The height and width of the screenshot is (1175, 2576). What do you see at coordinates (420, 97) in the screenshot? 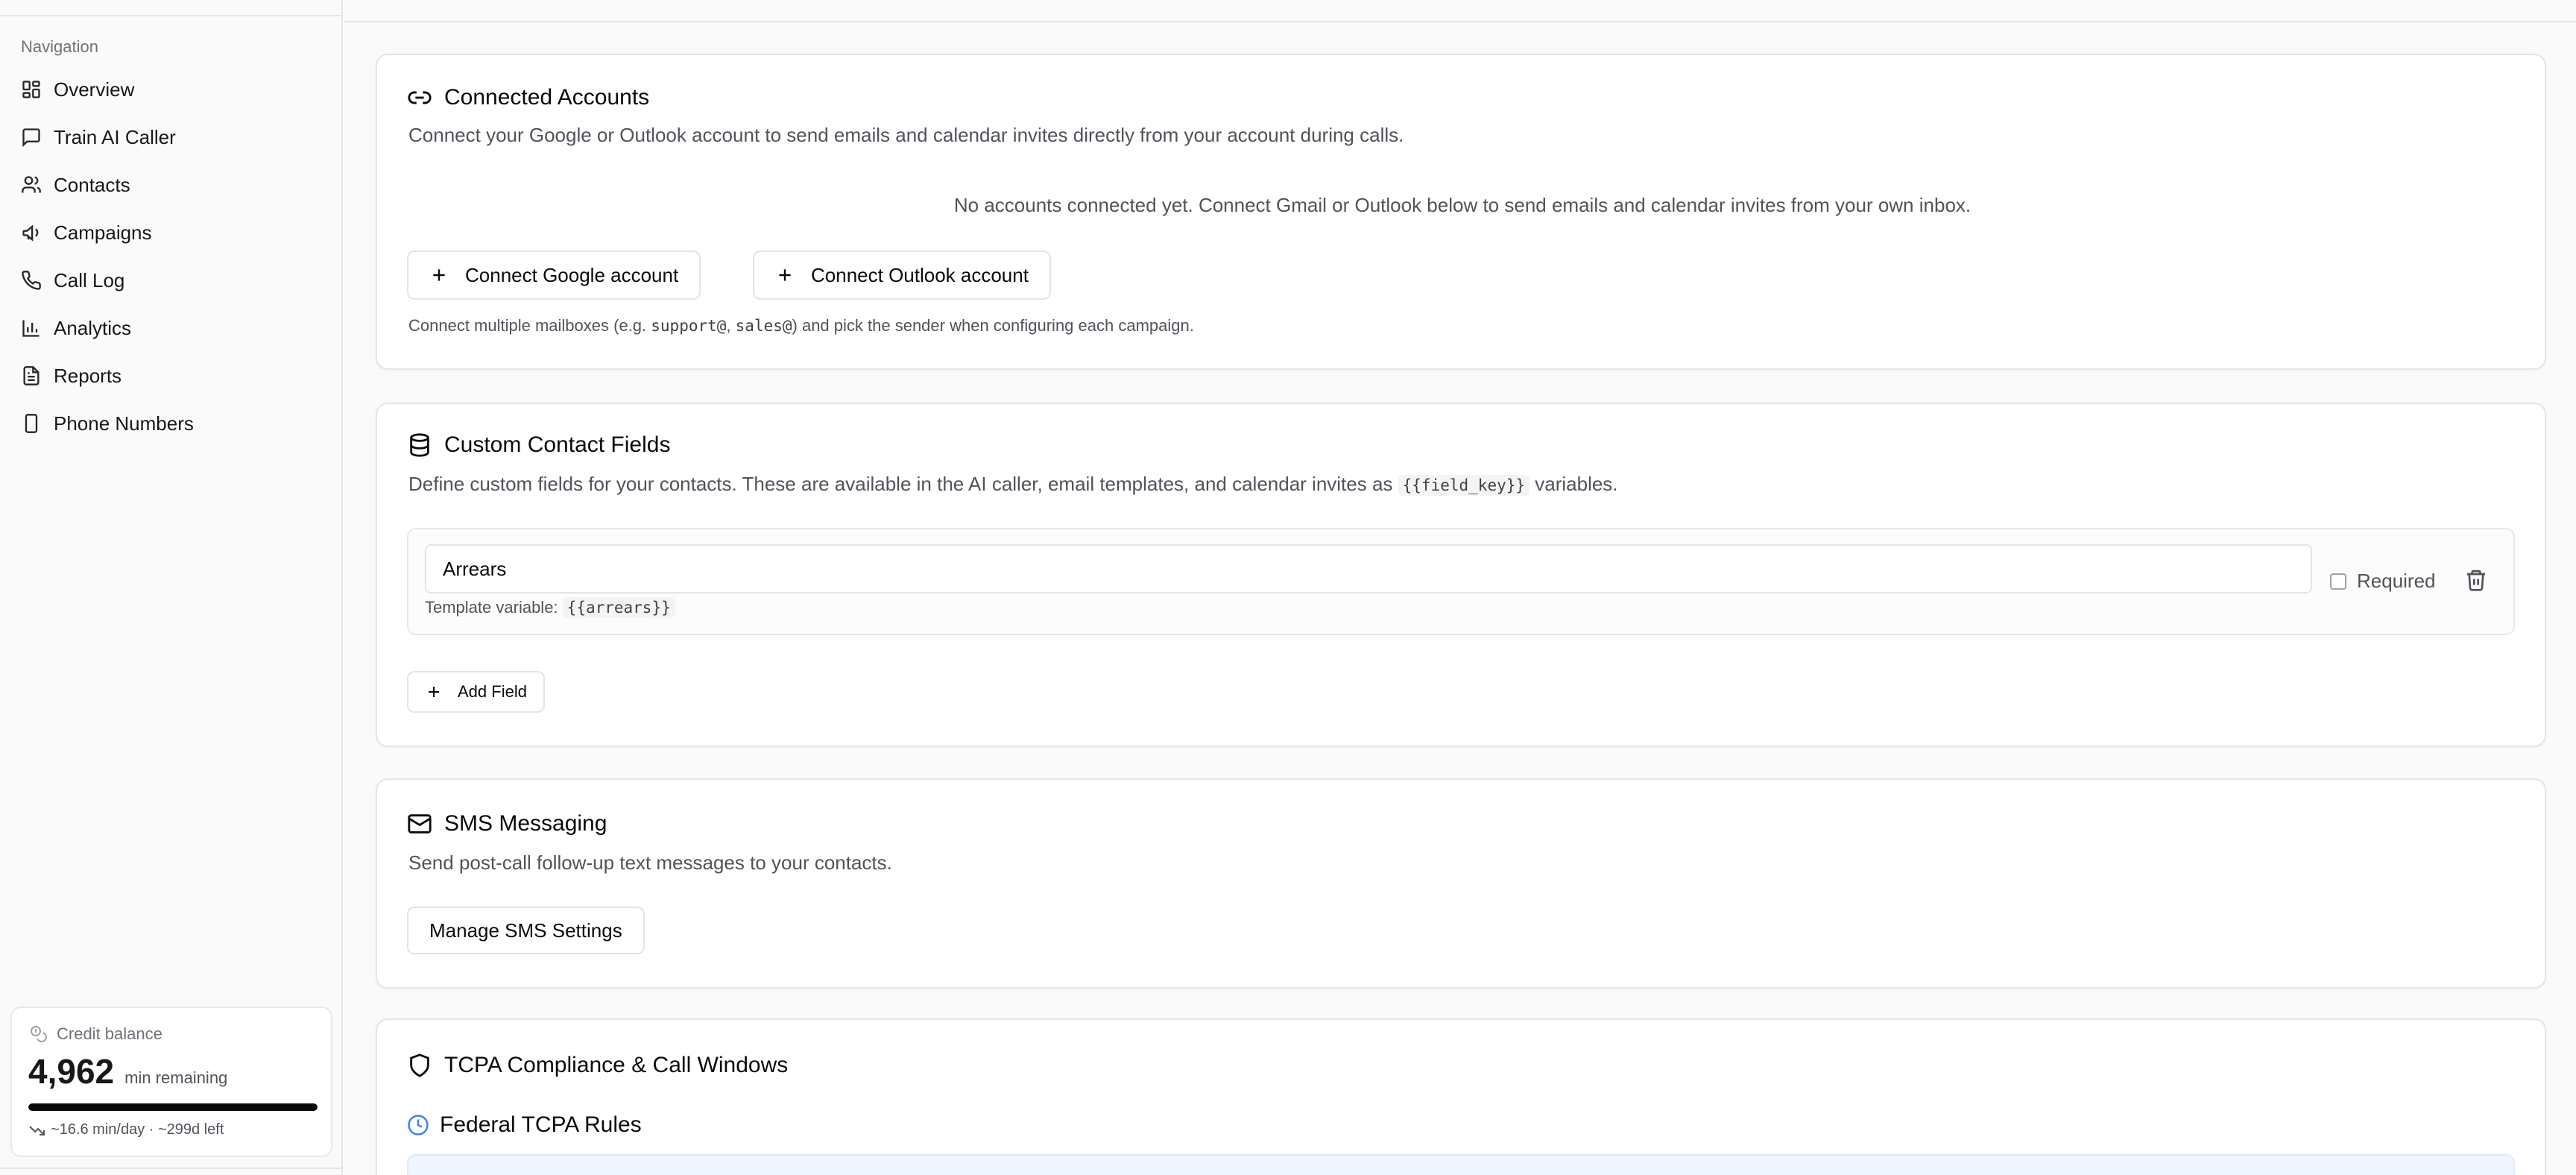
I see `link-icon` at bounding box center [420, 97].